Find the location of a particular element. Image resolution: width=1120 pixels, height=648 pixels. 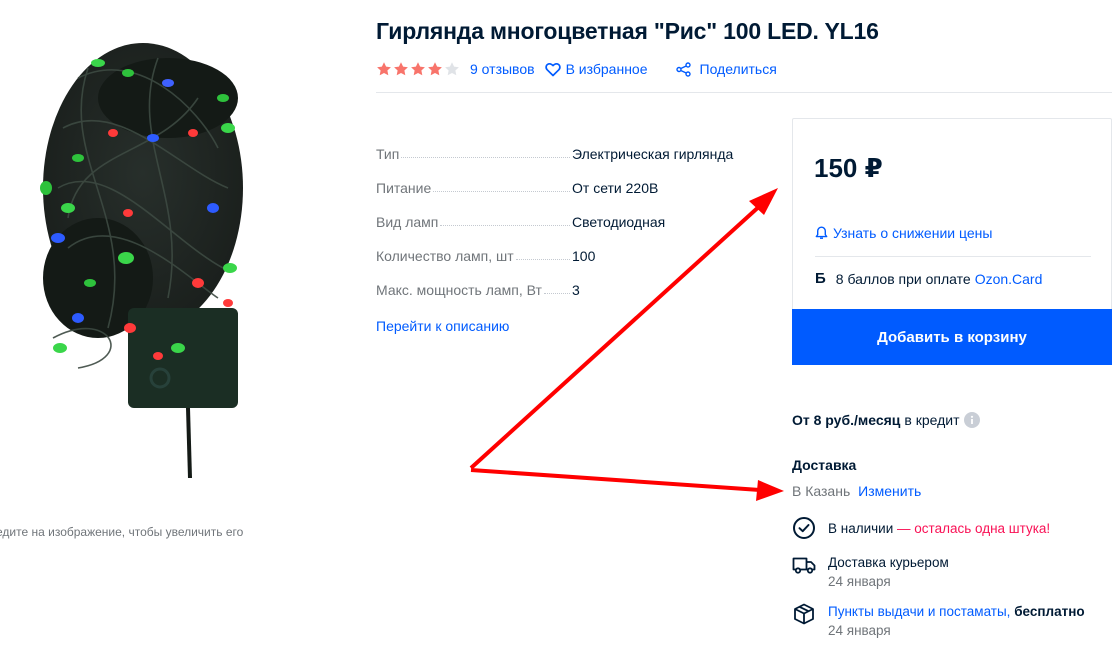

spec-value: От сети 220В is located at coordinates (615, 188).